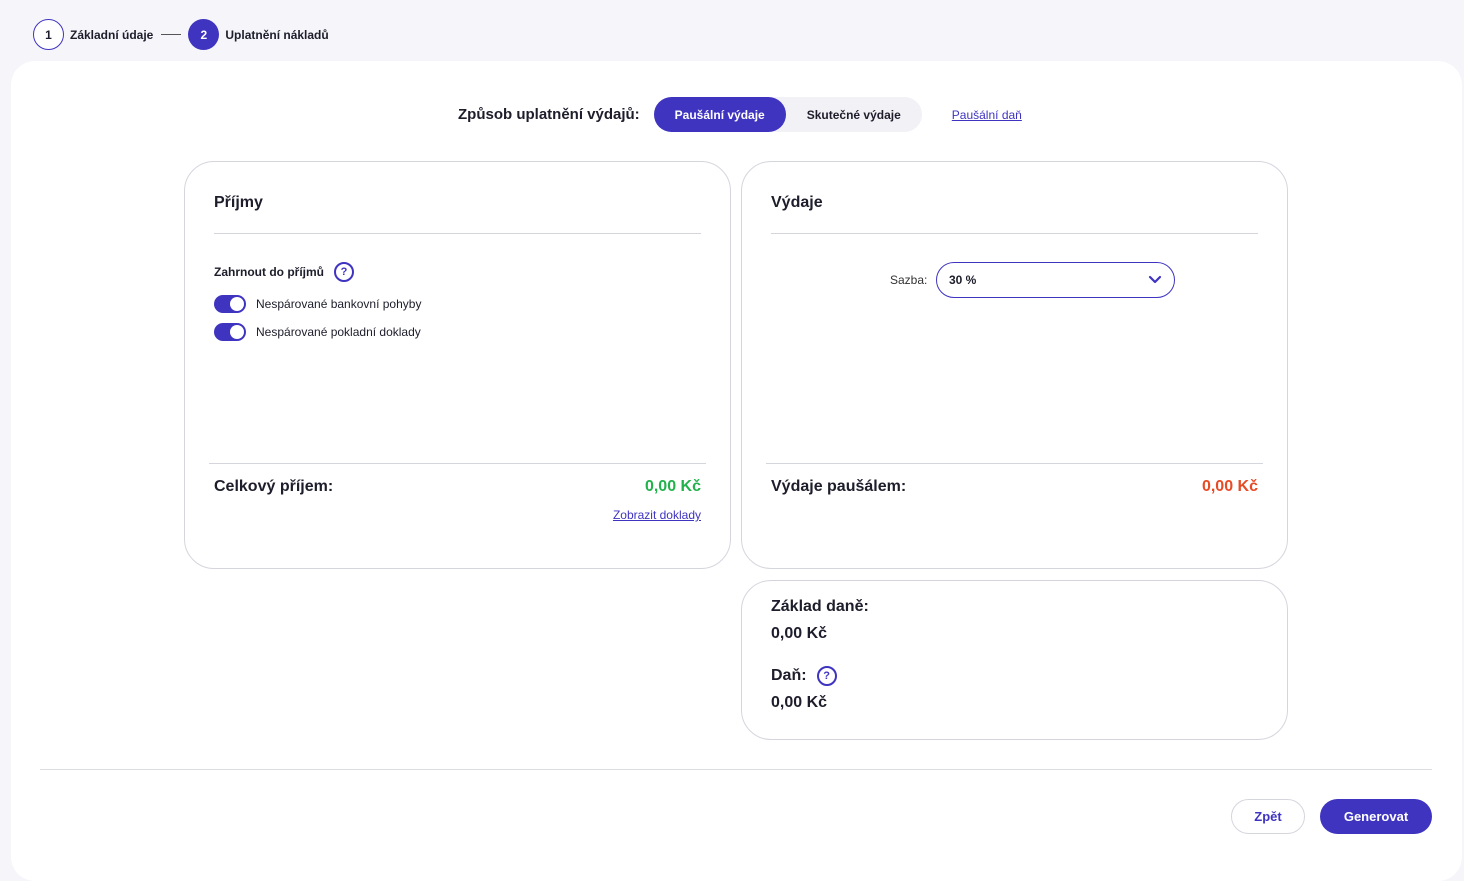 The image size is (1464, 881). What do you see at coordinates (1376, 816) in the screenshot?
I see `generate-button: Generovat` at bounding box center [1376, 816].